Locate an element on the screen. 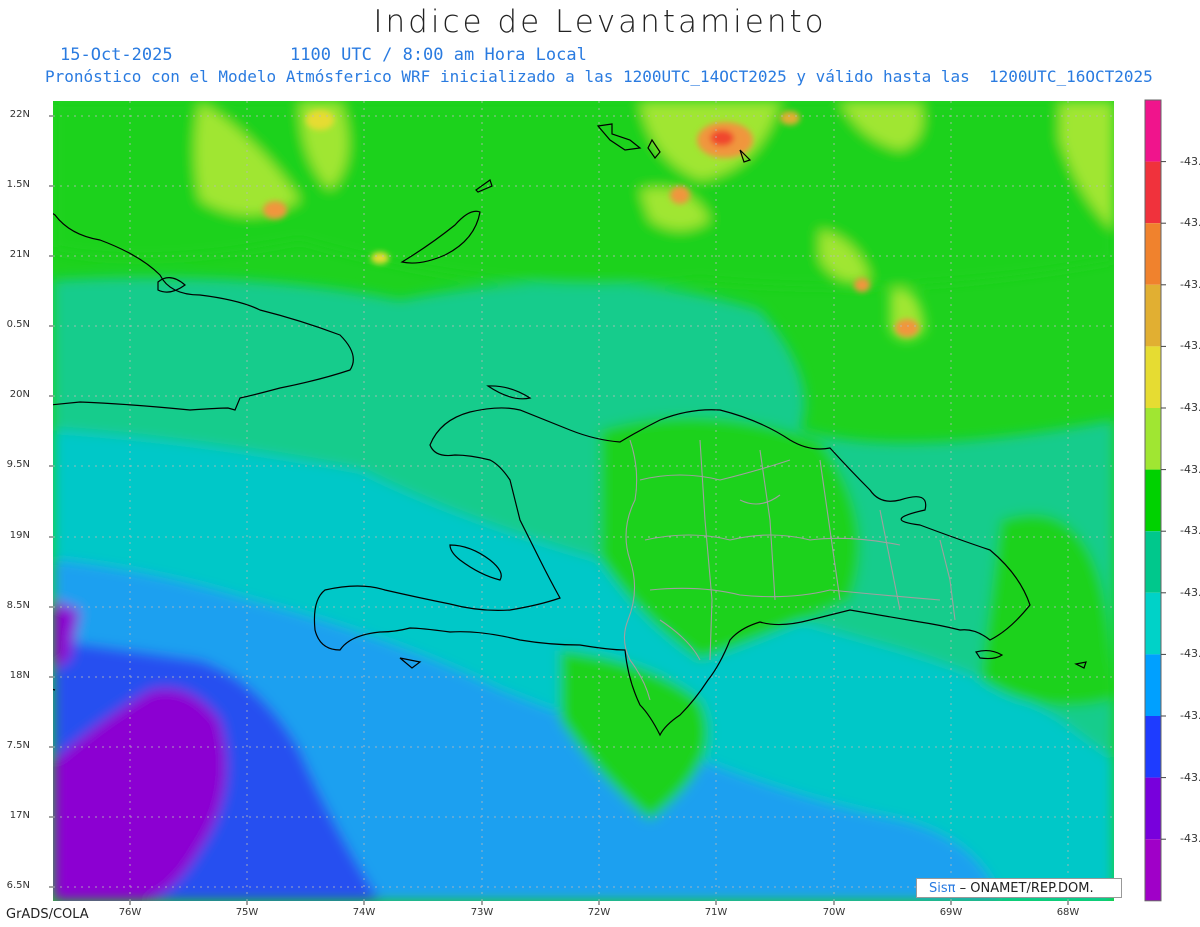  forecast-time: 1100 UTC / 8:00 am Hora Local is located at coordinates (438, 55).